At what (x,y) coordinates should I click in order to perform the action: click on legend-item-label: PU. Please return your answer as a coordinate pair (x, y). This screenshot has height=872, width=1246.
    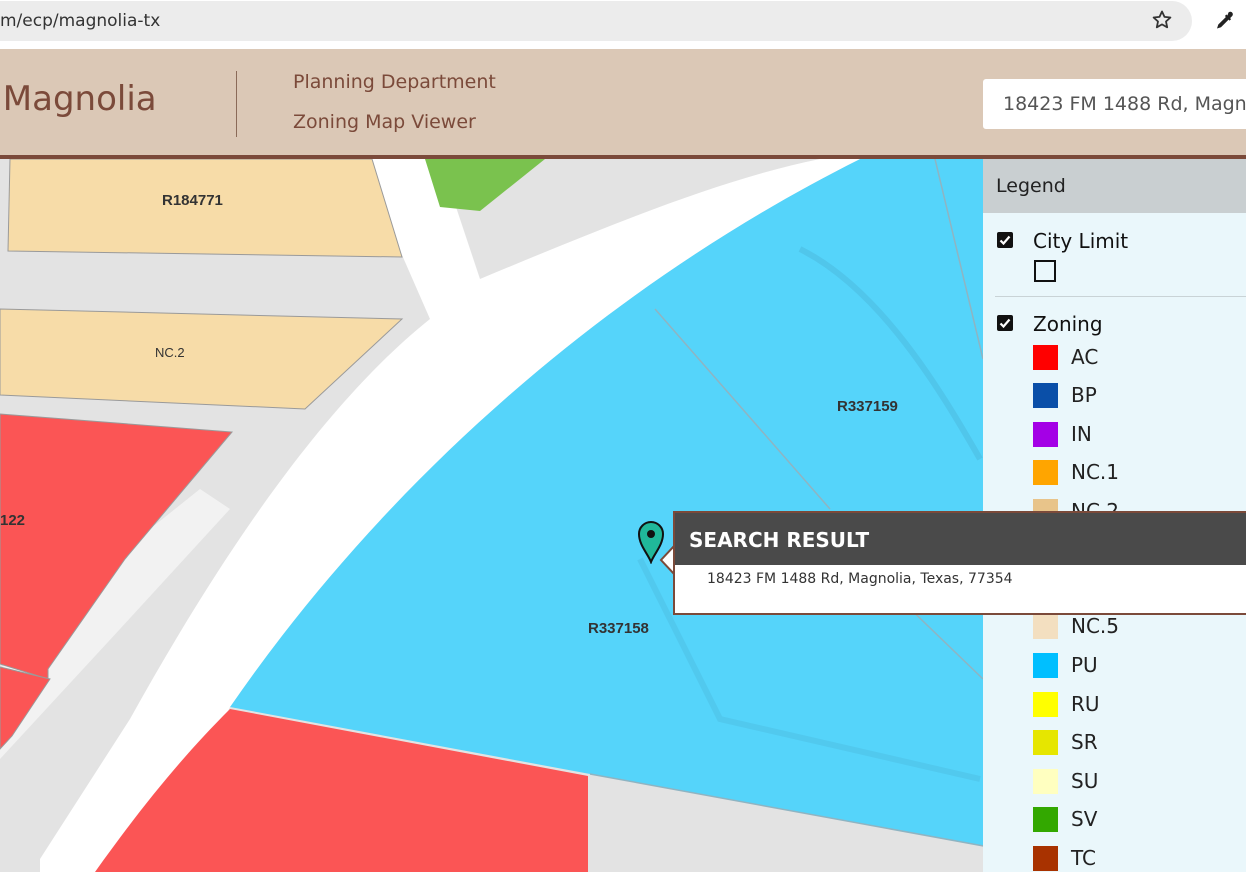
    Looking at the image, I should click on (1084, 665).